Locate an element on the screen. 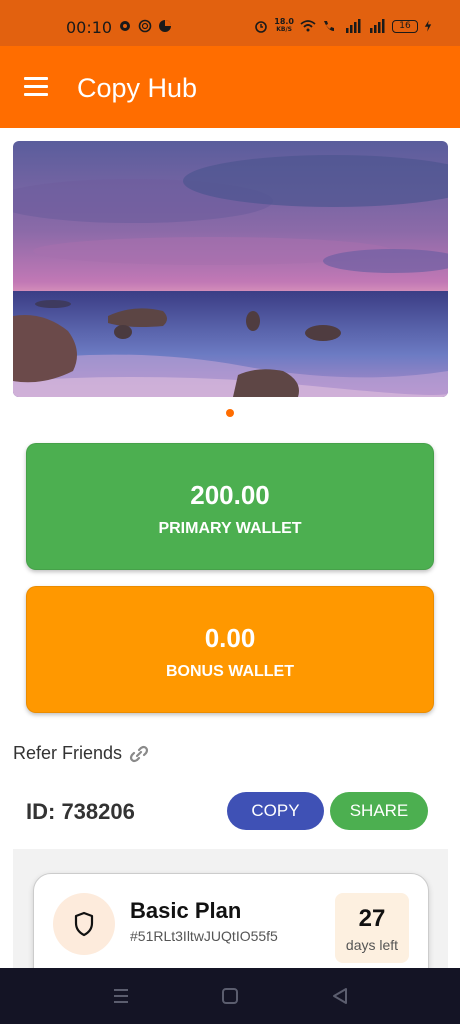  home-icon is located at coordinates (230, 996).